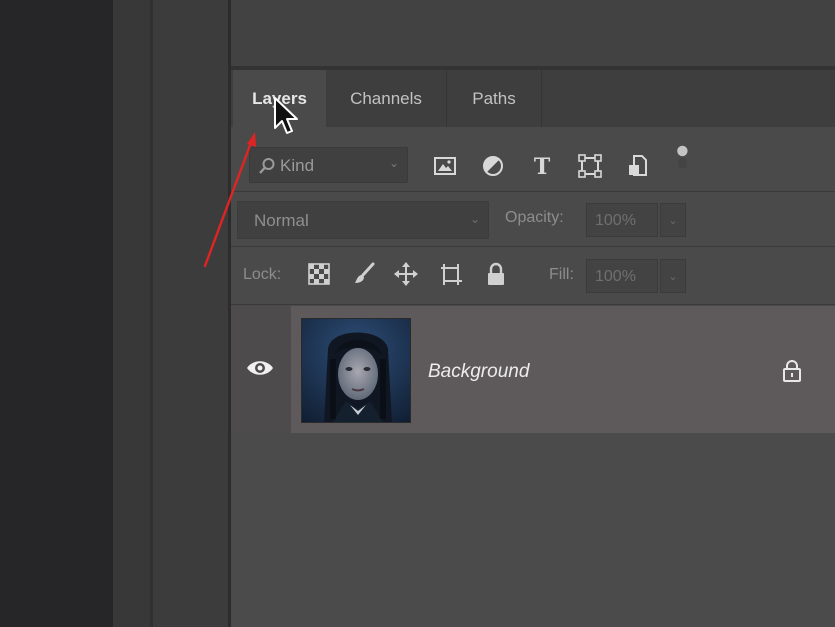 The height and width of the screenshot is (627, 835). Describe the element at coordinates (533, 33) in the screenshot. I see `upper-panel` at that location.